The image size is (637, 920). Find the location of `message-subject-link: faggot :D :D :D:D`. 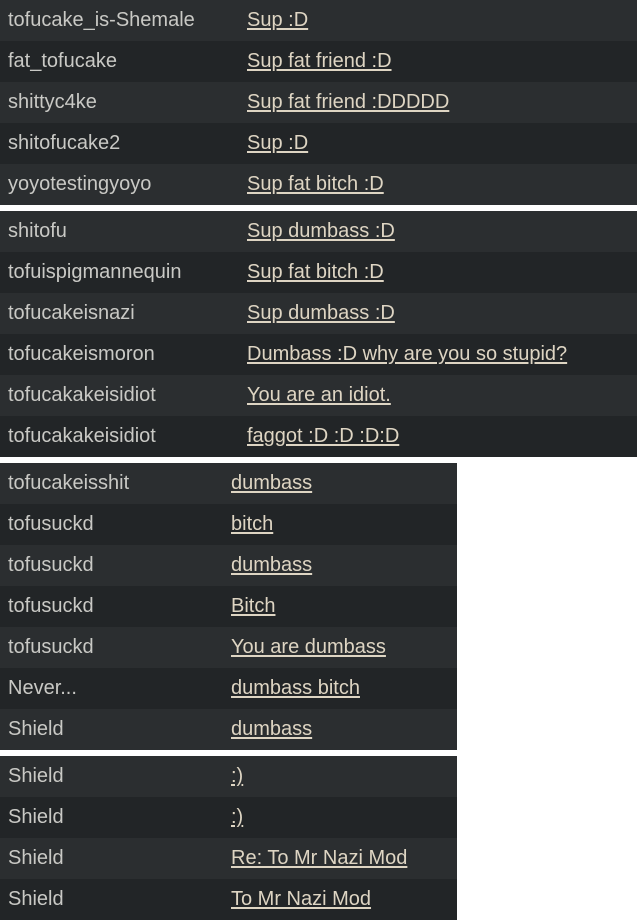

message-subject-link: faggot :D :D :D:D is located at coordinates (323, 436).